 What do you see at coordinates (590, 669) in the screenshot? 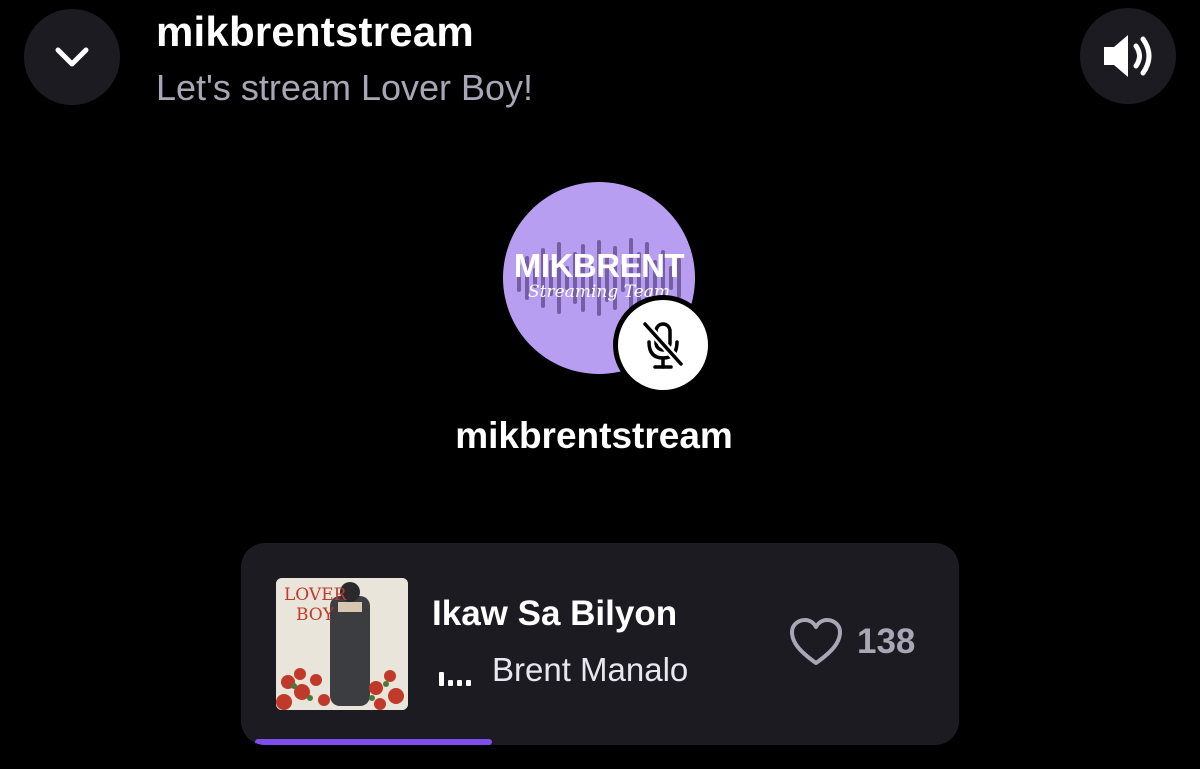
I see `track-artist: Brent Manalo` at bounding box center [590, 669].